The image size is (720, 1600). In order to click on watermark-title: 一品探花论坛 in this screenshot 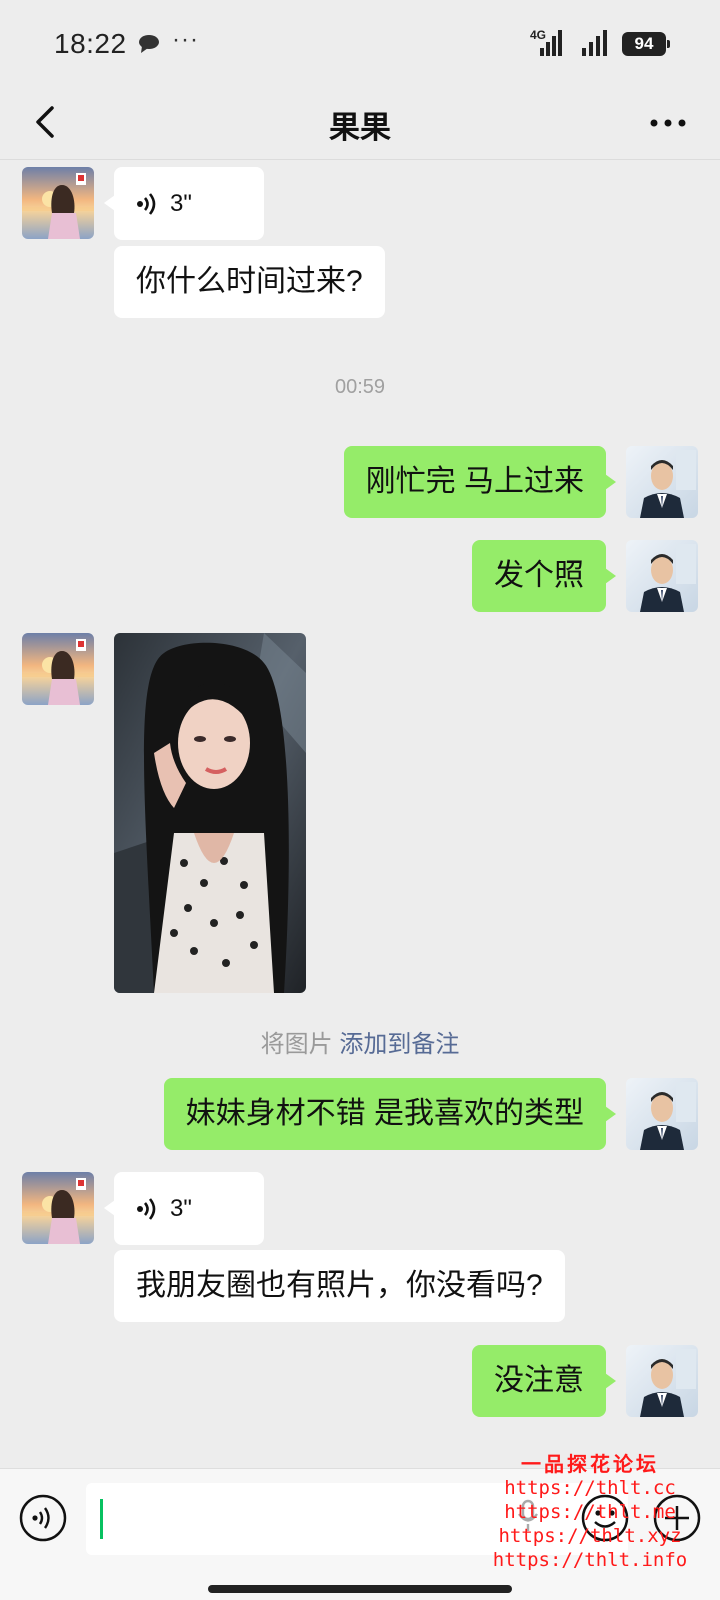, I will do `click(590, 1464)`.